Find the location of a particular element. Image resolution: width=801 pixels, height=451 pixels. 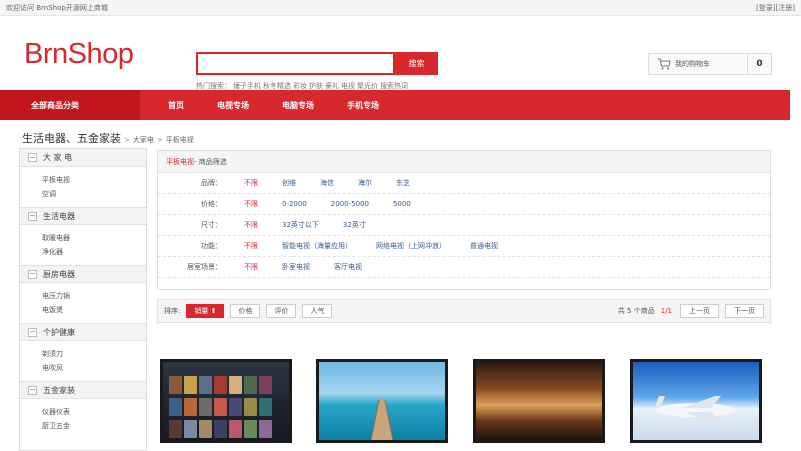

category-link: 仪器仪表 is located at coordinates (94, 412).